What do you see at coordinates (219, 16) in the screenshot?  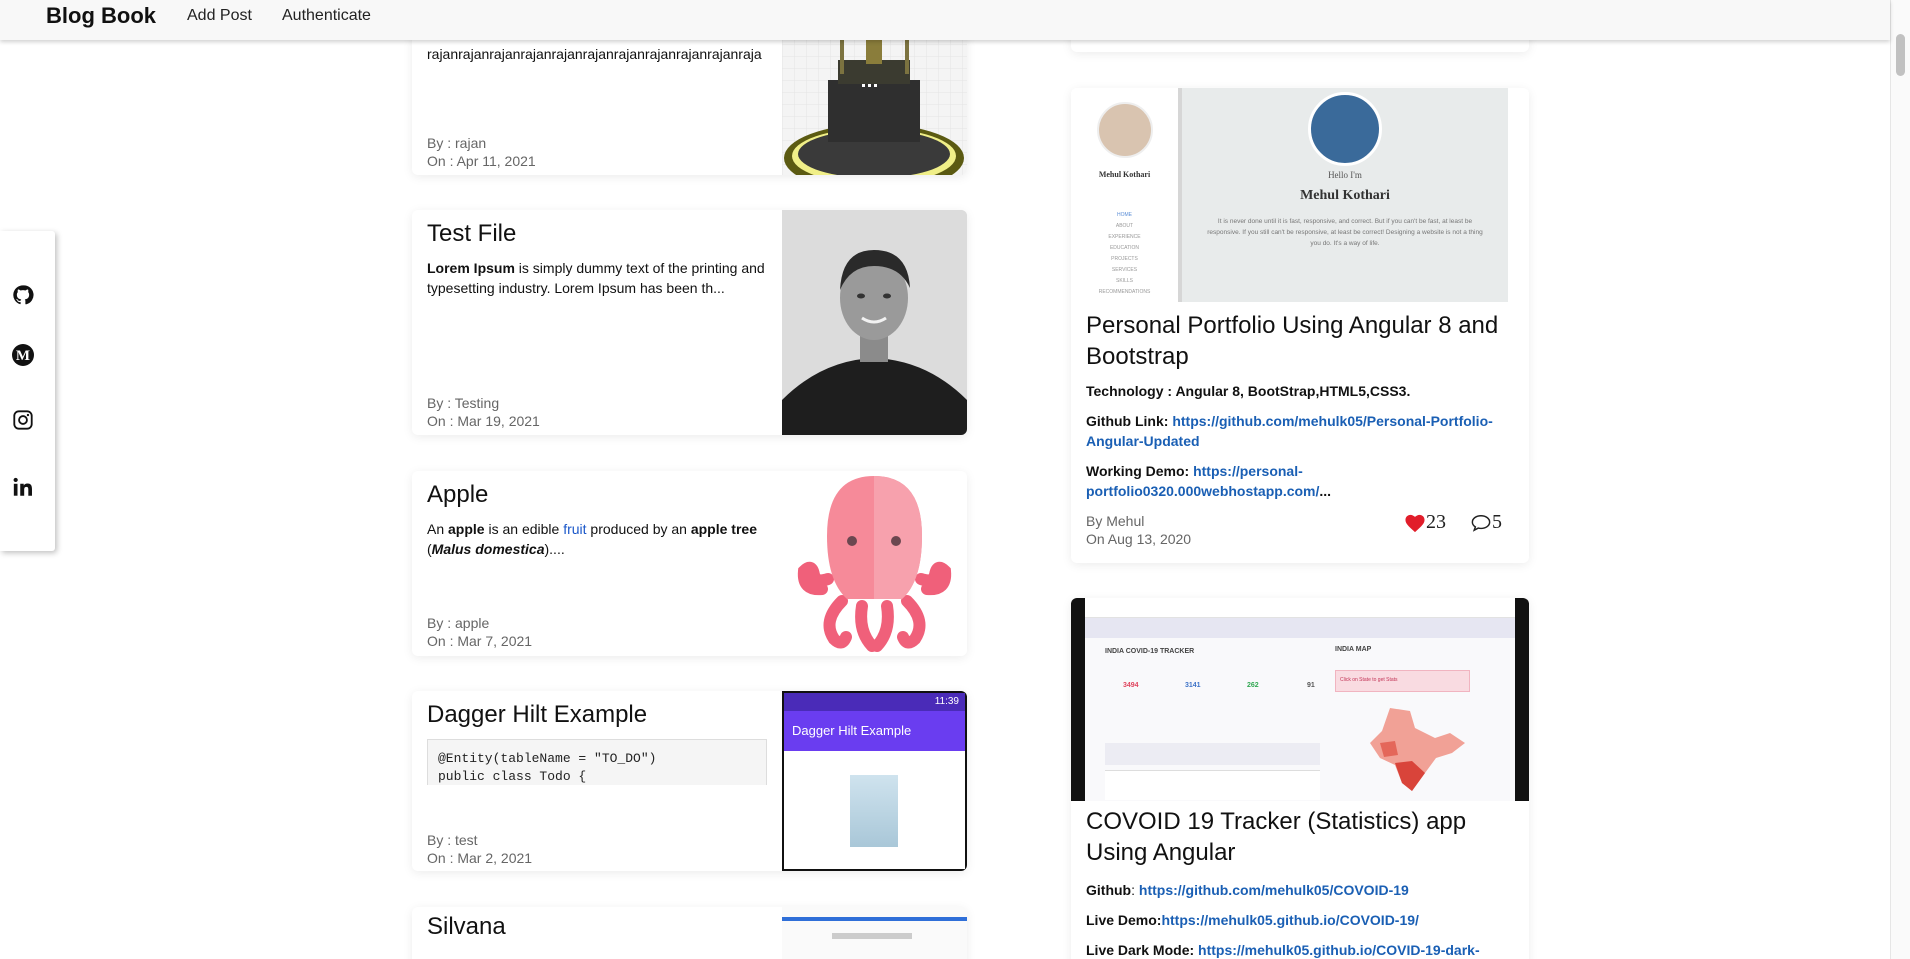 I see `nav-add-post: Add Post` at bounding box center [219, 16].